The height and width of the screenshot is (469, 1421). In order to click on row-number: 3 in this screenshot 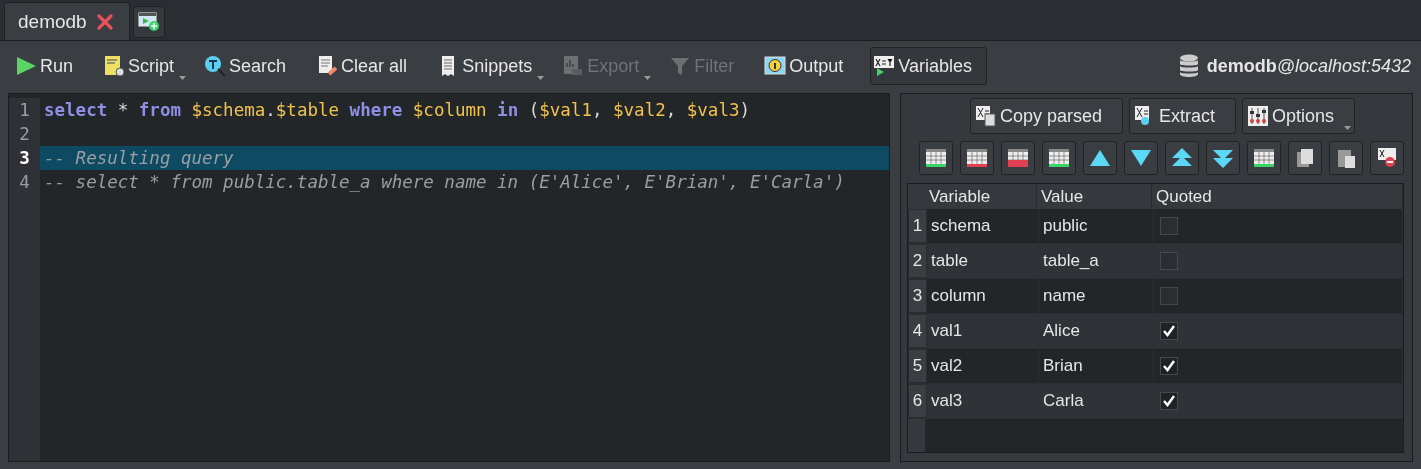, I will do `click(917, 296)`.